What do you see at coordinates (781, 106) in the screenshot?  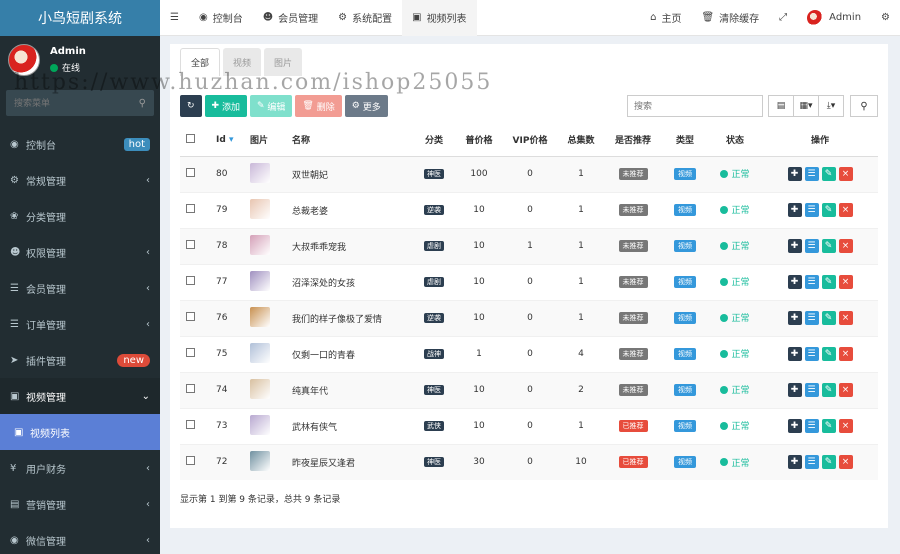 I see `toggle-view-button: ▤` at bounding box center [781, 106].